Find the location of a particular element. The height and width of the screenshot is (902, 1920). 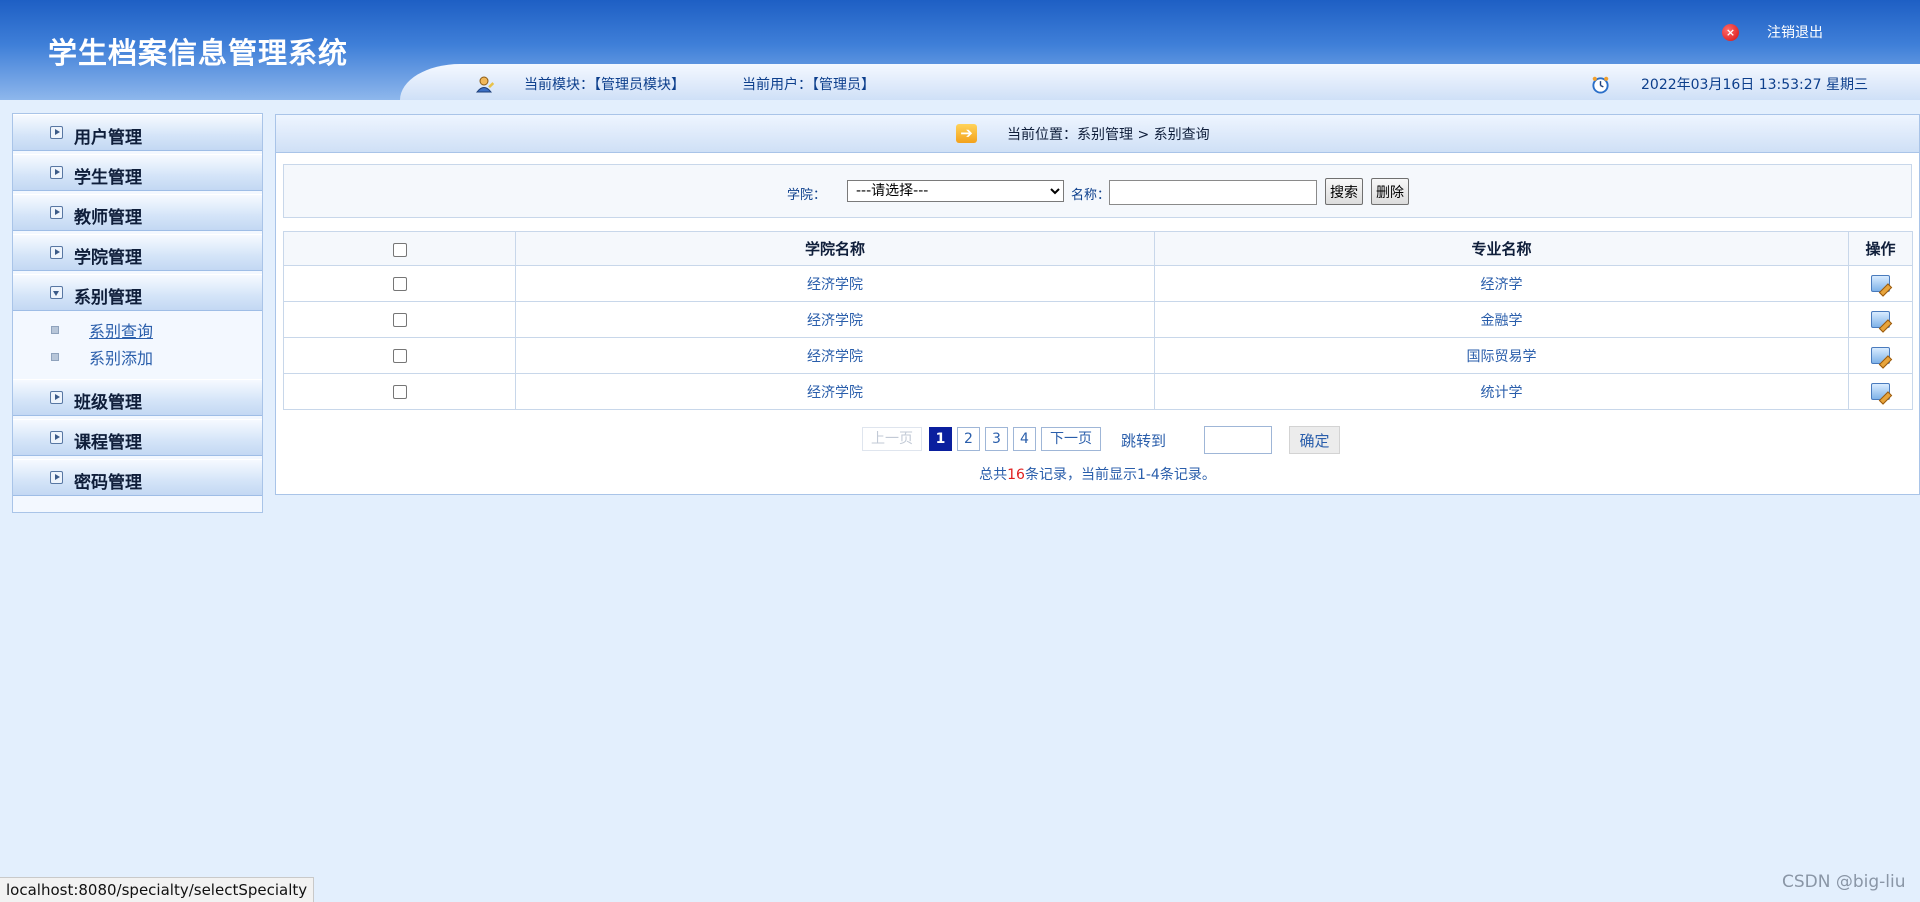

sidebar-item-student-management: 学生管理 is located at coordinates (137, 172).